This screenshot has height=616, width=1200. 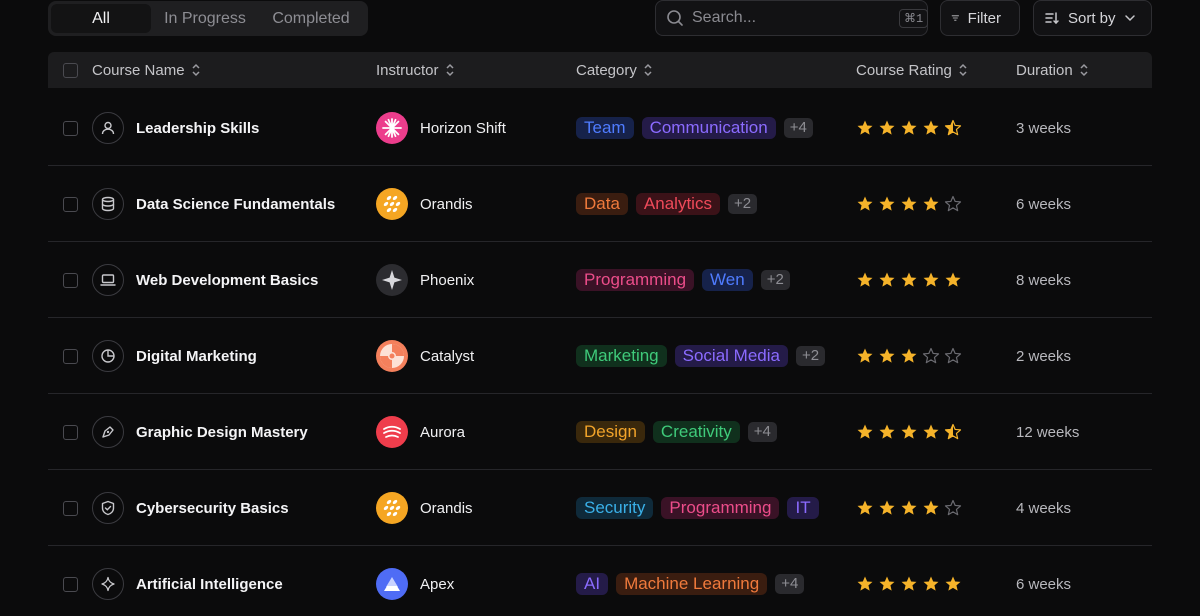 What do you see at coordinates (955, 18) in the screenshot?
I see `filter-icon` at bounding box center [955, 18].